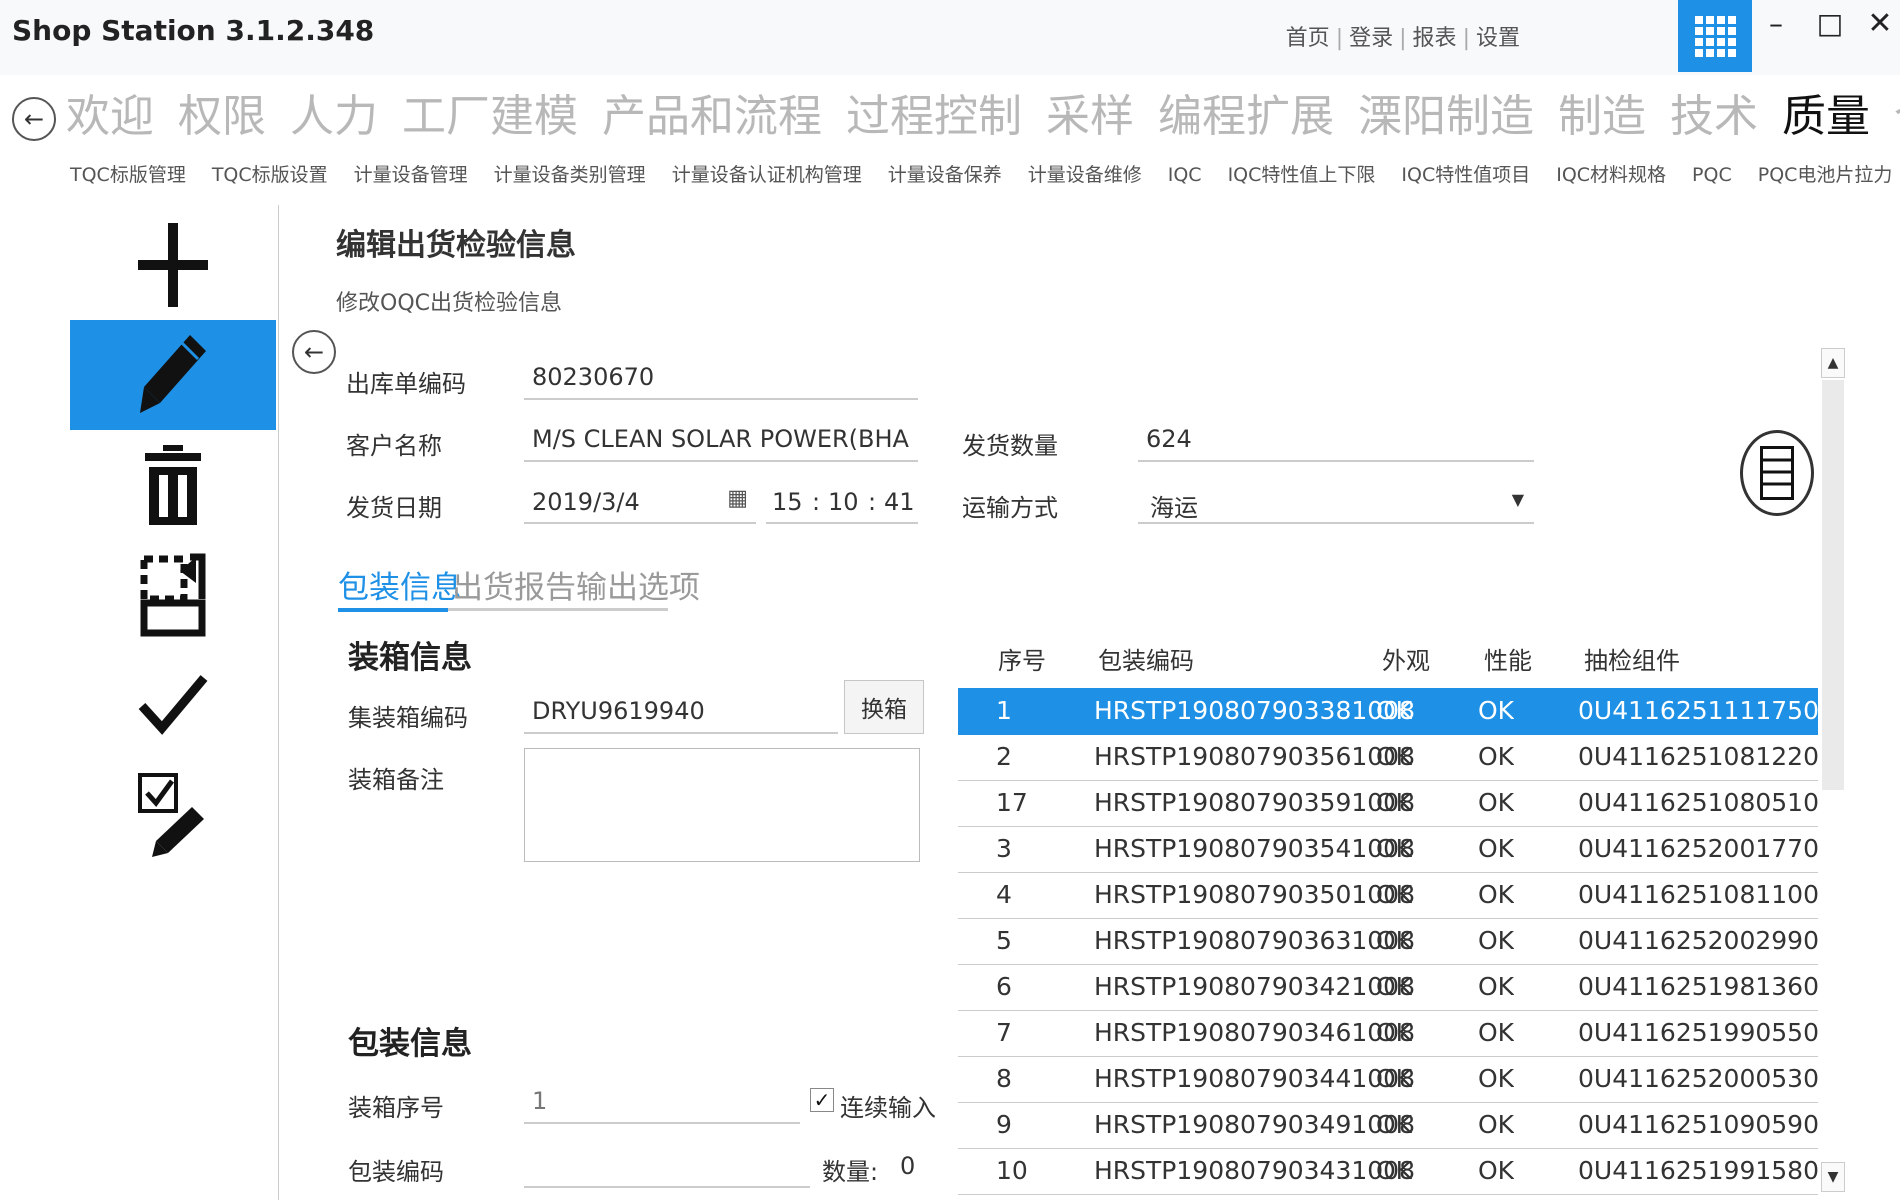  What do you see at coordinates (490, 116) in the screenshot?
I see `module-tab-3: 工厂建模` at bounding box center [490, 116].